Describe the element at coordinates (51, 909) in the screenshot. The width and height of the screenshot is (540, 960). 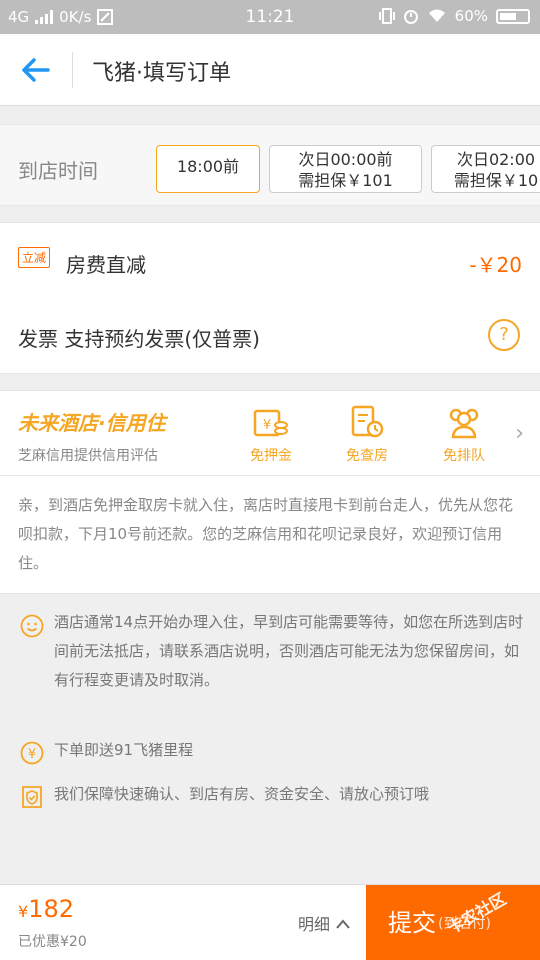
I see `price-value: 182` at that location.